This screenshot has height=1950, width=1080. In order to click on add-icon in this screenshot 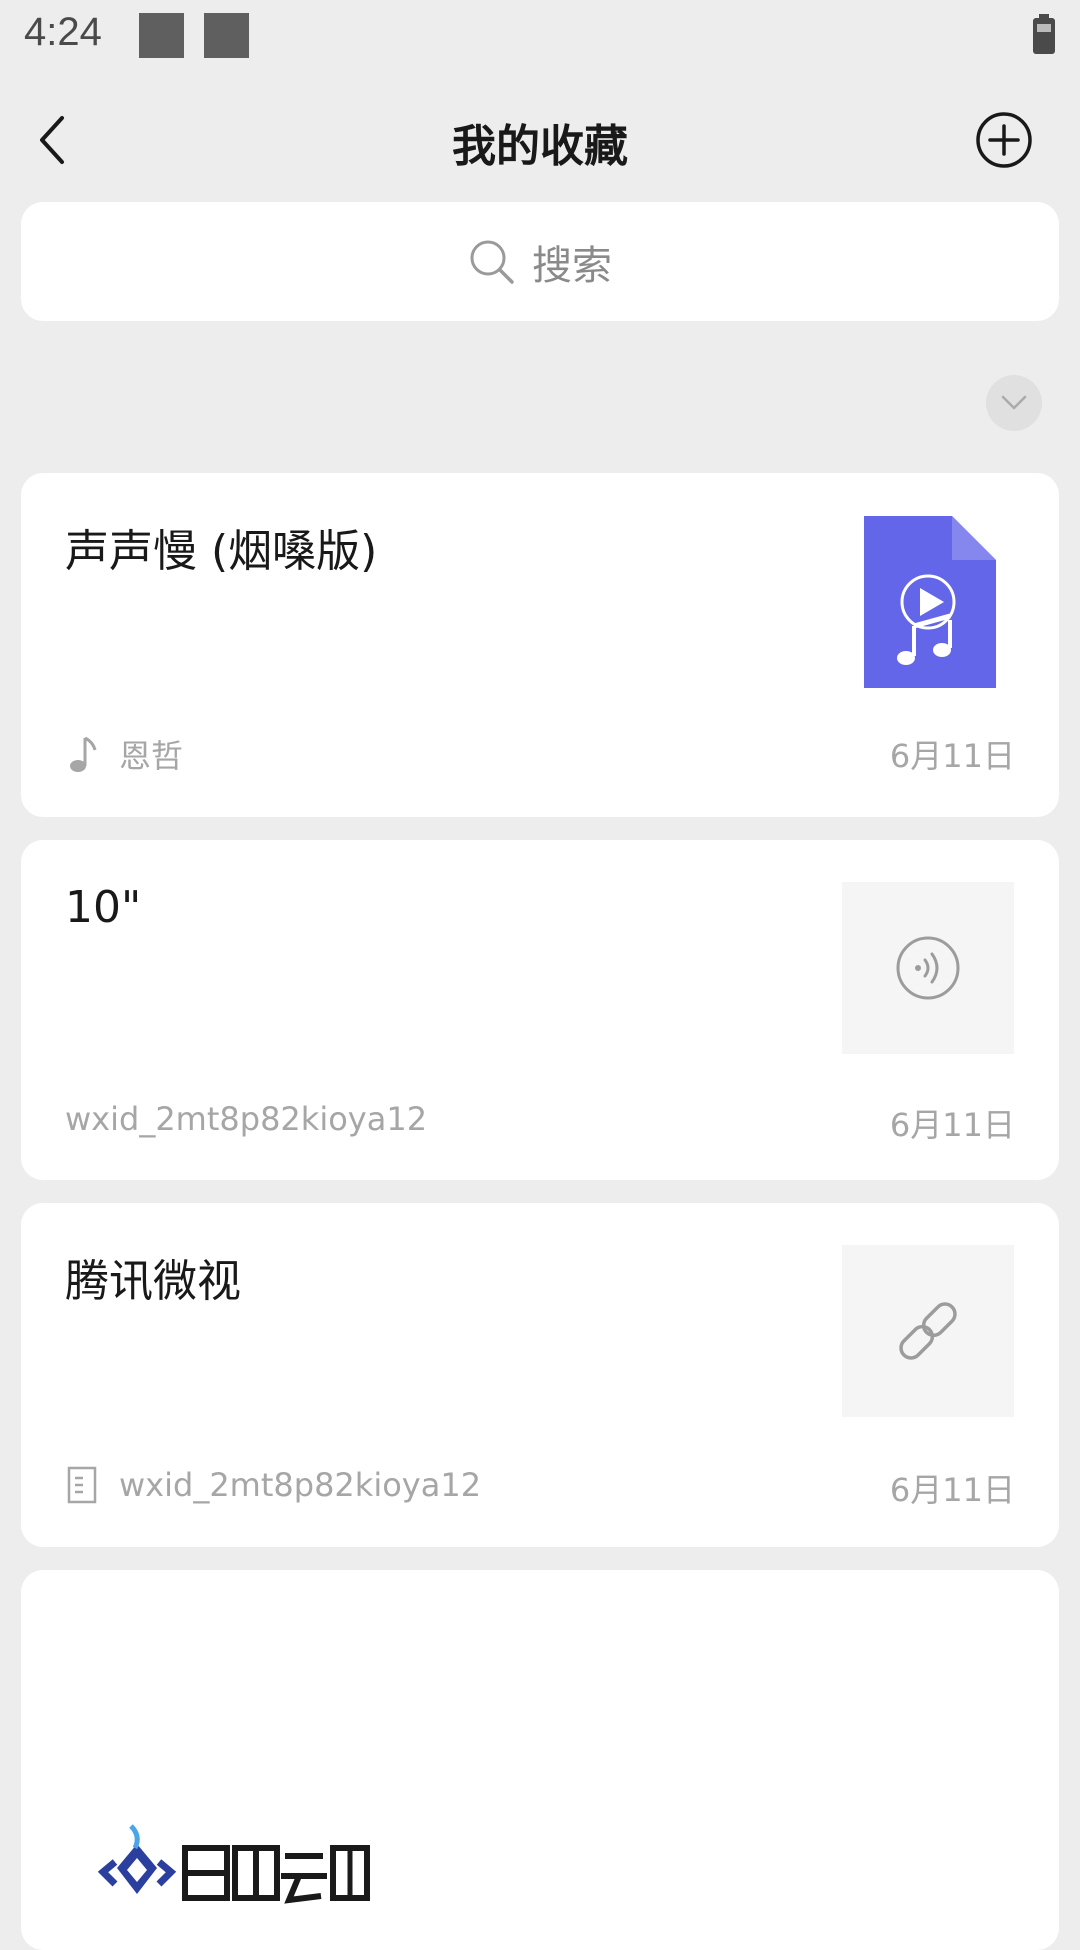, I will do `click(1004, 140)`.